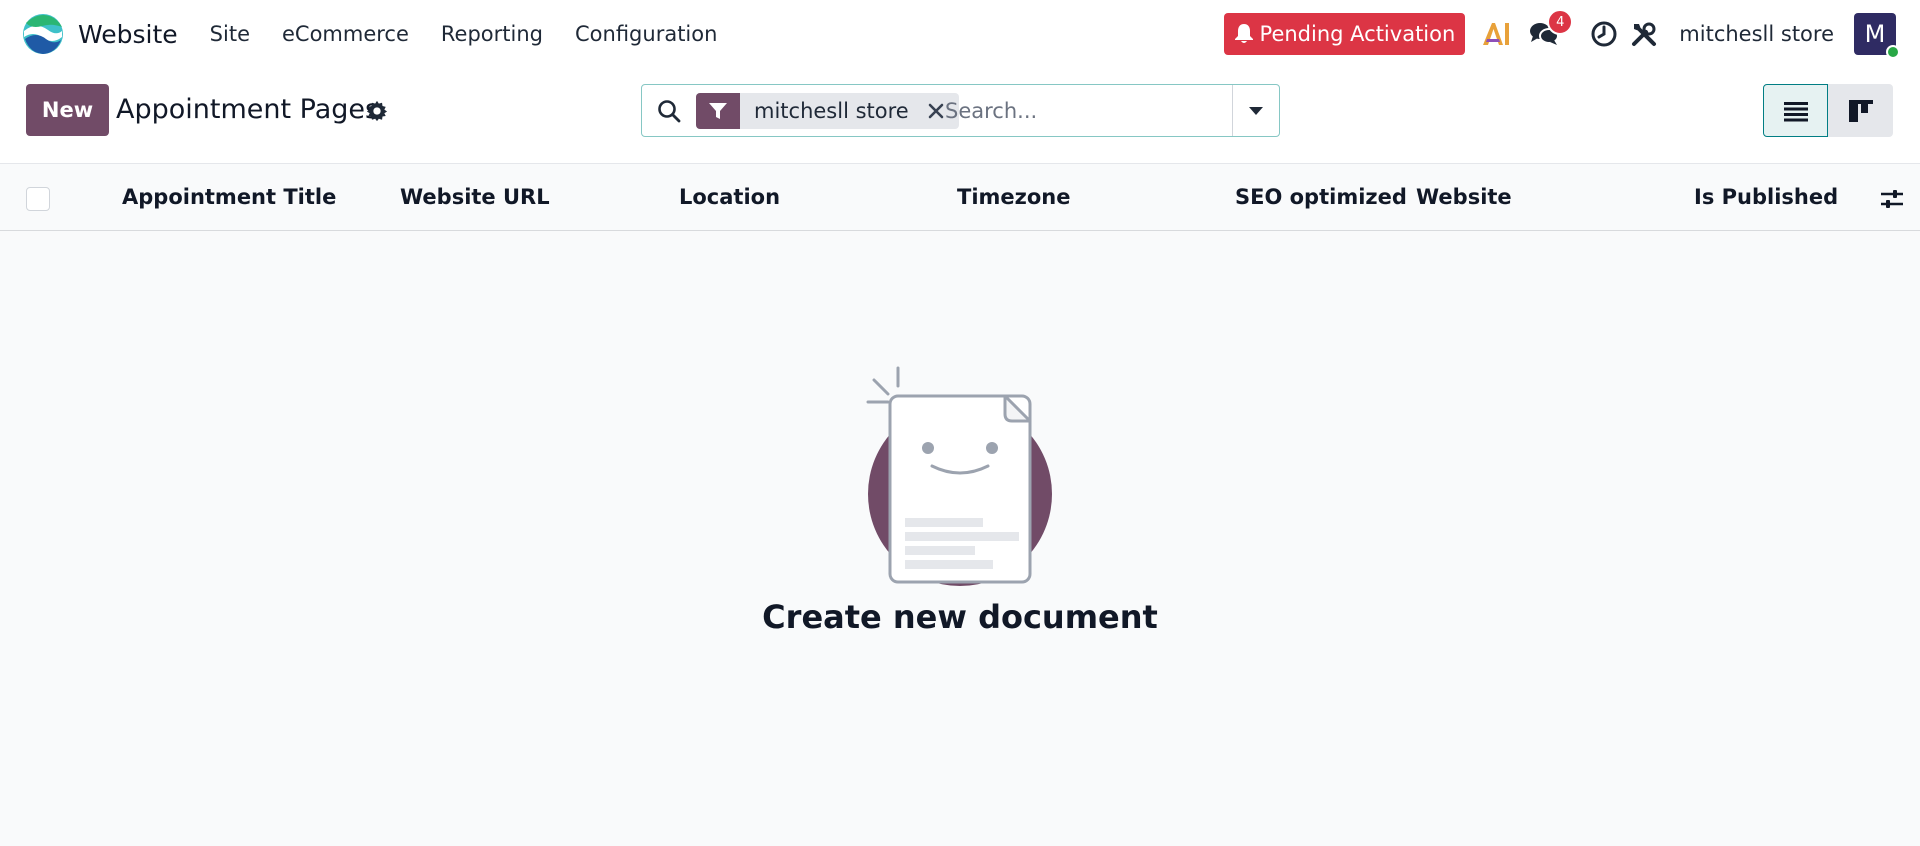 The height and width of the screenshot is (846, 1920). I want to click on pending-activation-button: Pending Activation, so click(1344, 34).